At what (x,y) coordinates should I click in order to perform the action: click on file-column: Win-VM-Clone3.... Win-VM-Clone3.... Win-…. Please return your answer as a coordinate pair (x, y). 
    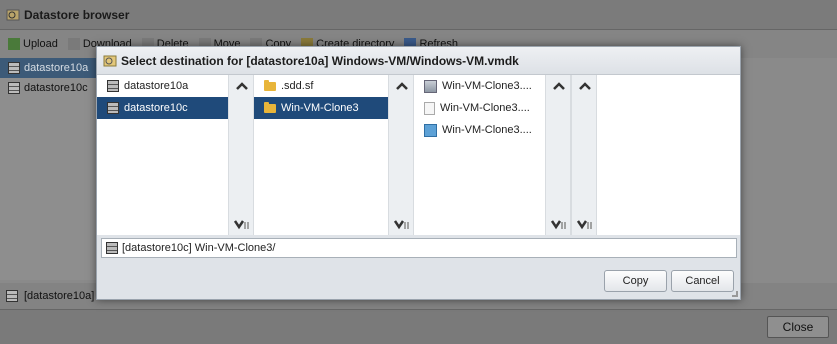
    Looking at the image, I should click on (492, 155).